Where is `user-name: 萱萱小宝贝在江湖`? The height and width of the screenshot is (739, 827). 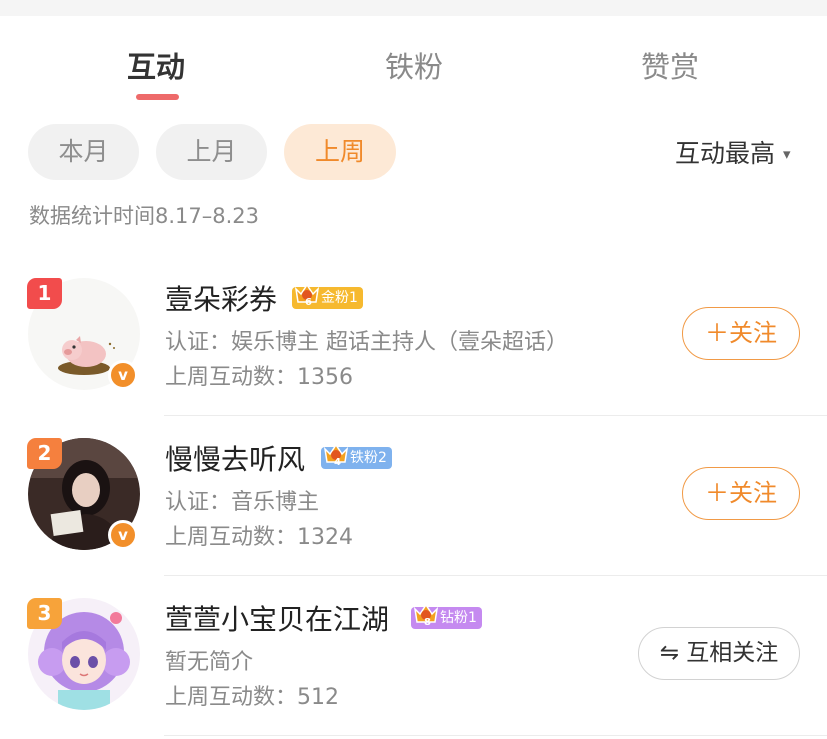 user-name: 萱萱小宝贝在江湖 is located at coordinates (277, 618).